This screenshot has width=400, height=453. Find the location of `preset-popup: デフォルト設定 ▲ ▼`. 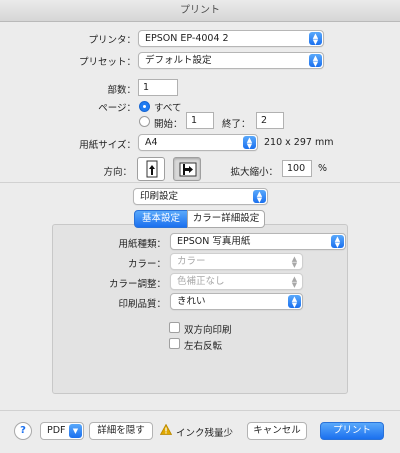

preset-popup: デフォルト設定 ▲ ▼ is located at coordinates (231, 60).